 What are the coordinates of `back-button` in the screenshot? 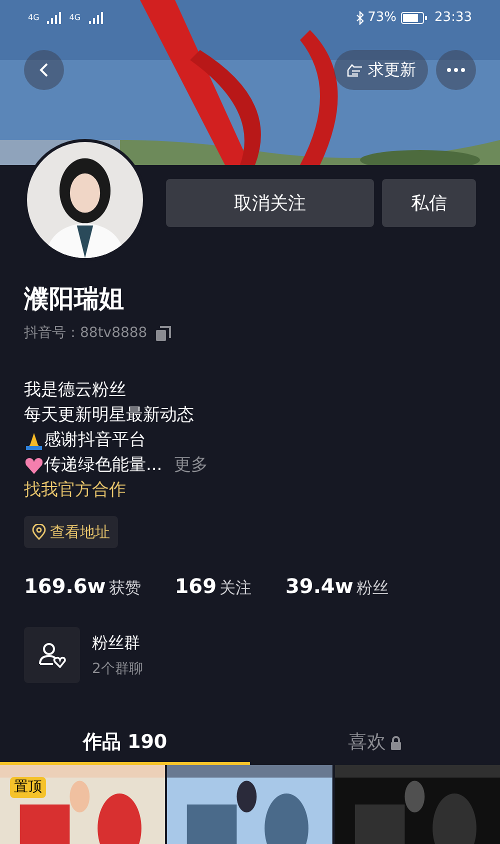 It's located at (44, 70).